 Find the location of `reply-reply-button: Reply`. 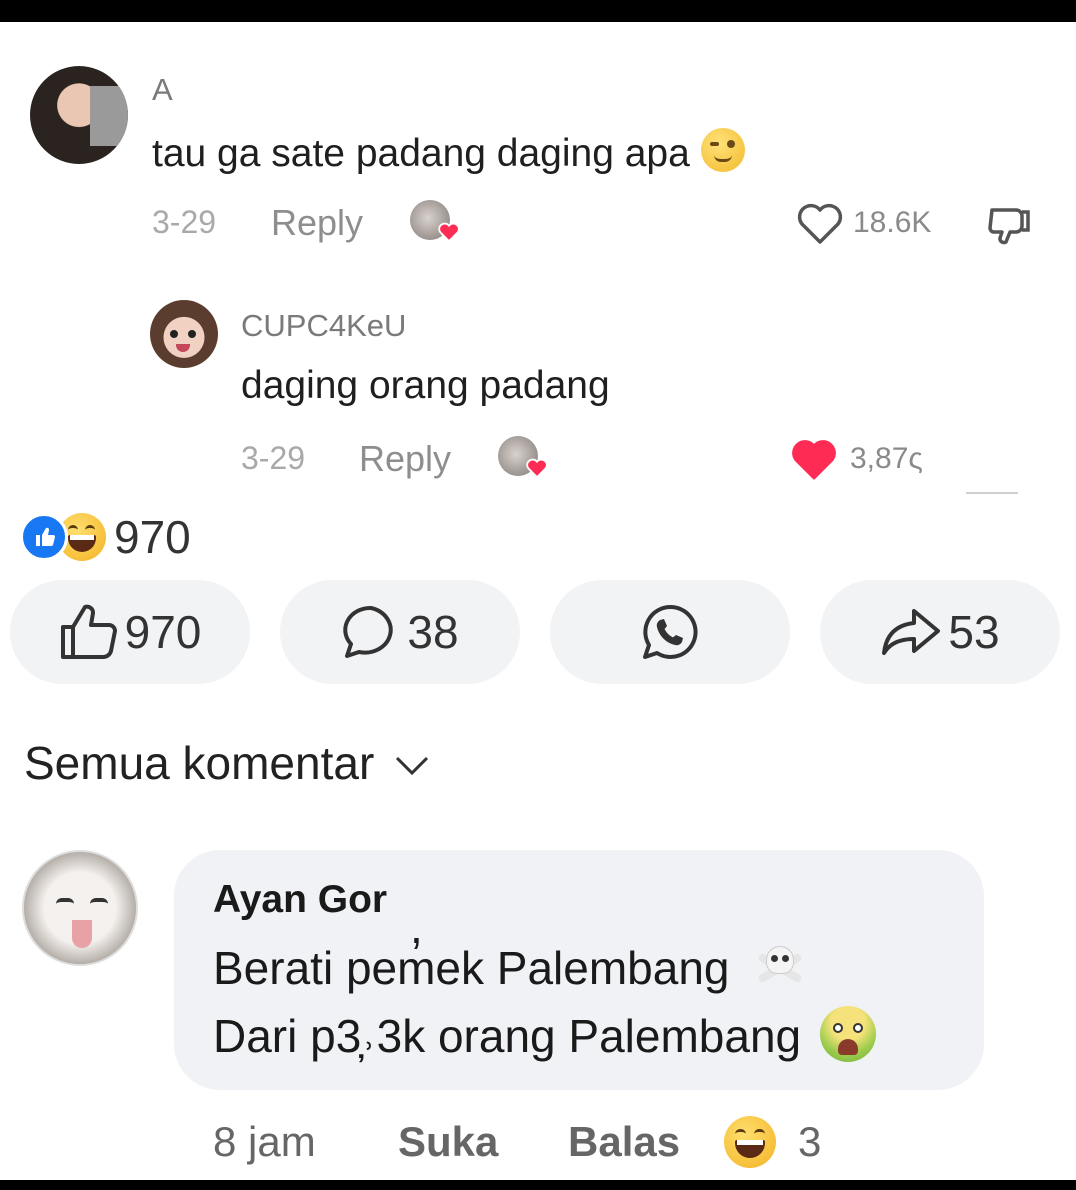

reply-reply-button: Reply is located at coordinates (405, 459).